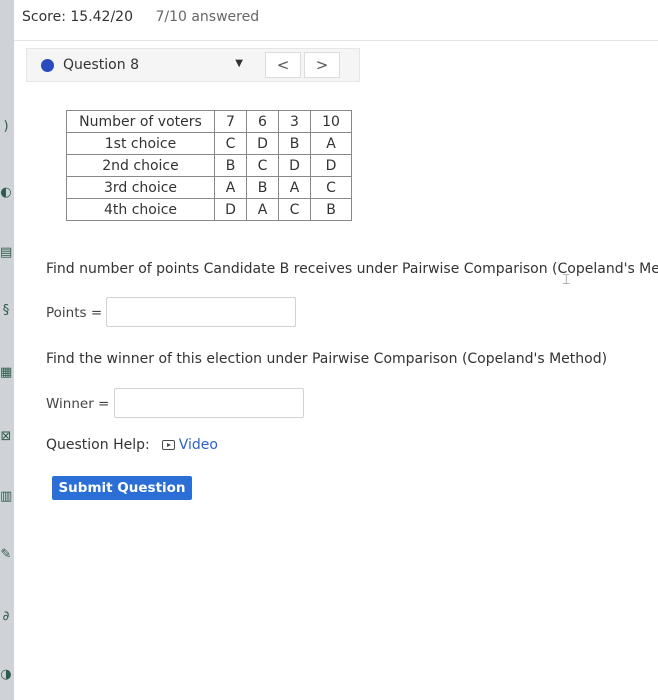 This screenshot has height=700, width=658. Describe the element at coordinates (6, 436) in the screenshot. I see `edge-icon: ⊠` at that location.